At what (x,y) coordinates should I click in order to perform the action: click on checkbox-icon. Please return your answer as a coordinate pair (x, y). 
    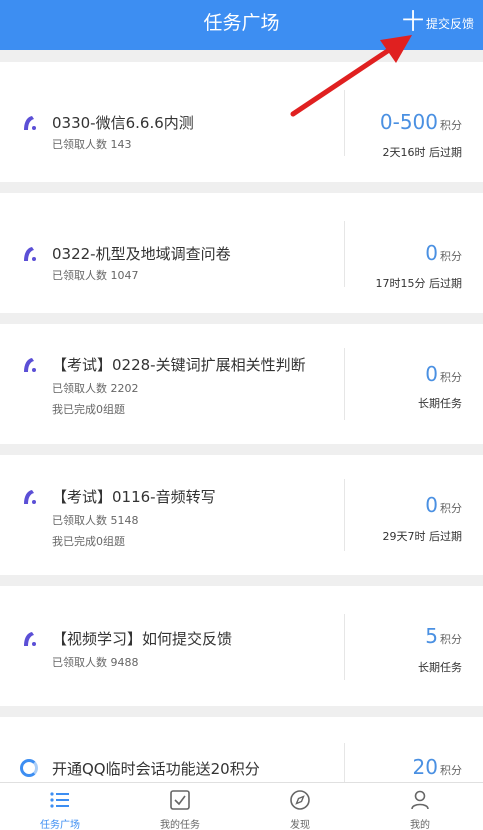
    Looking at the image, I should click on (180, 800).